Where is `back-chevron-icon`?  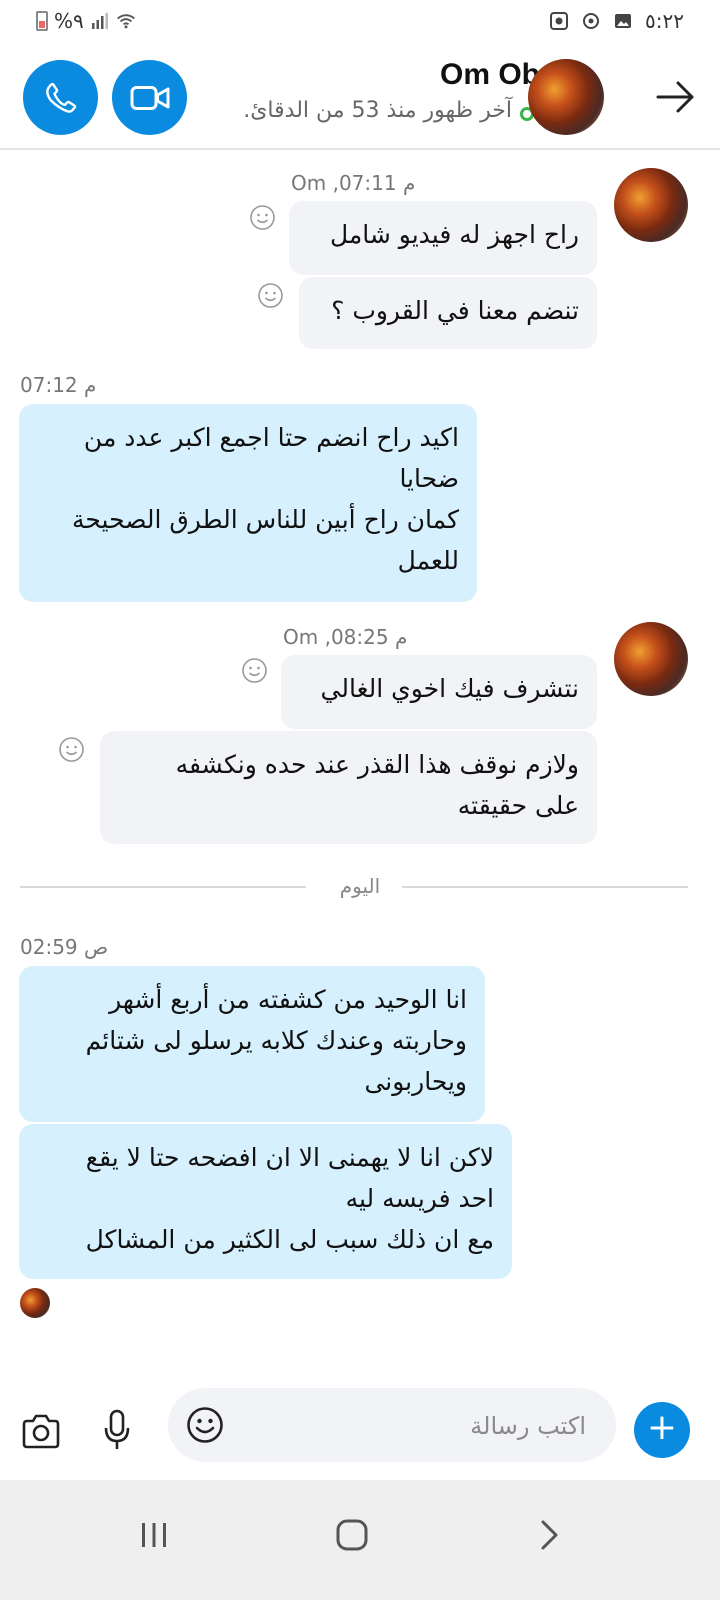
back-chevron-icon is located at coordinates (549, 1535).